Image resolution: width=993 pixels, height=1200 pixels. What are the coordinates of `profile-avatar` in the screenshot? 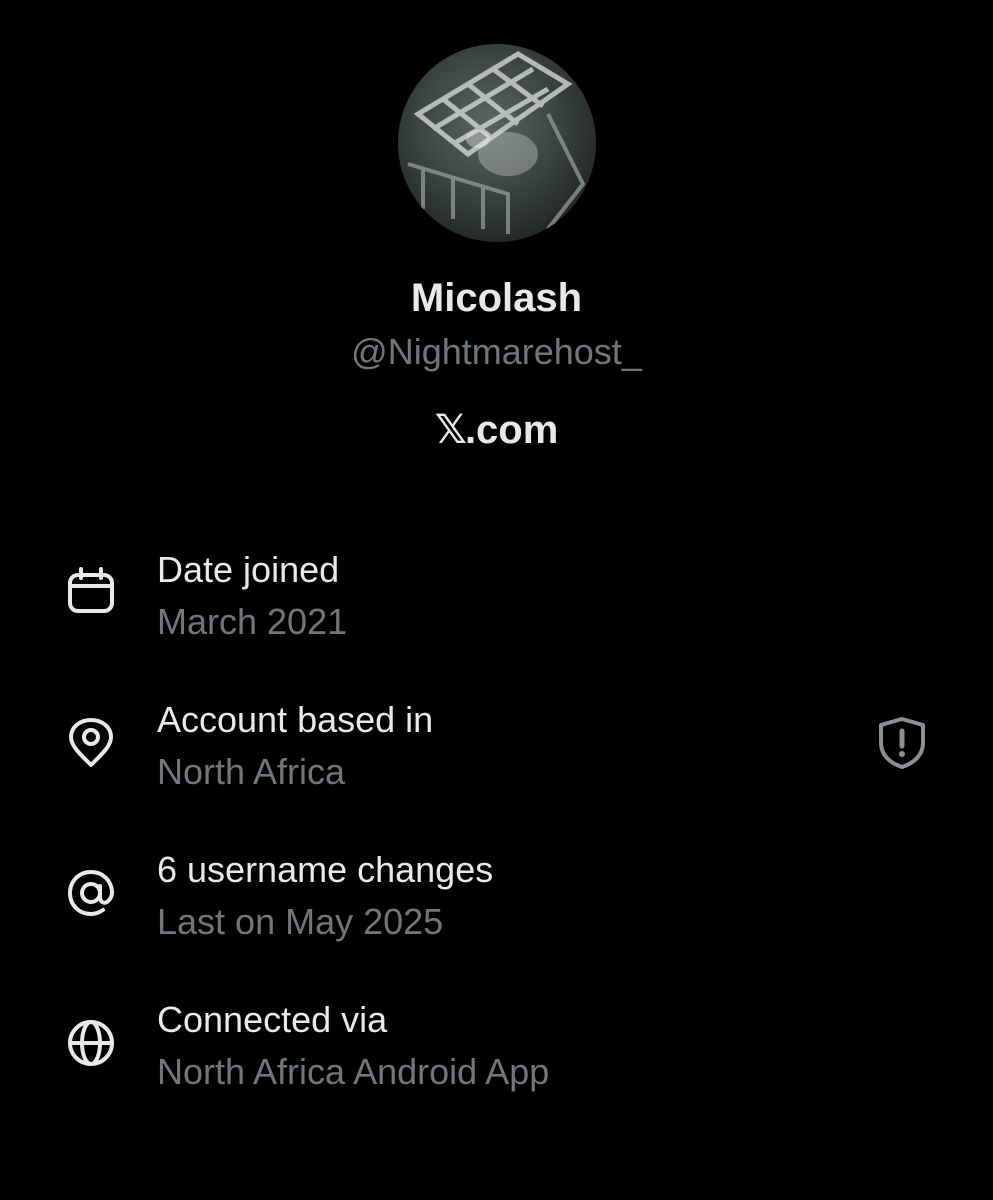 It's located at (497, 143).